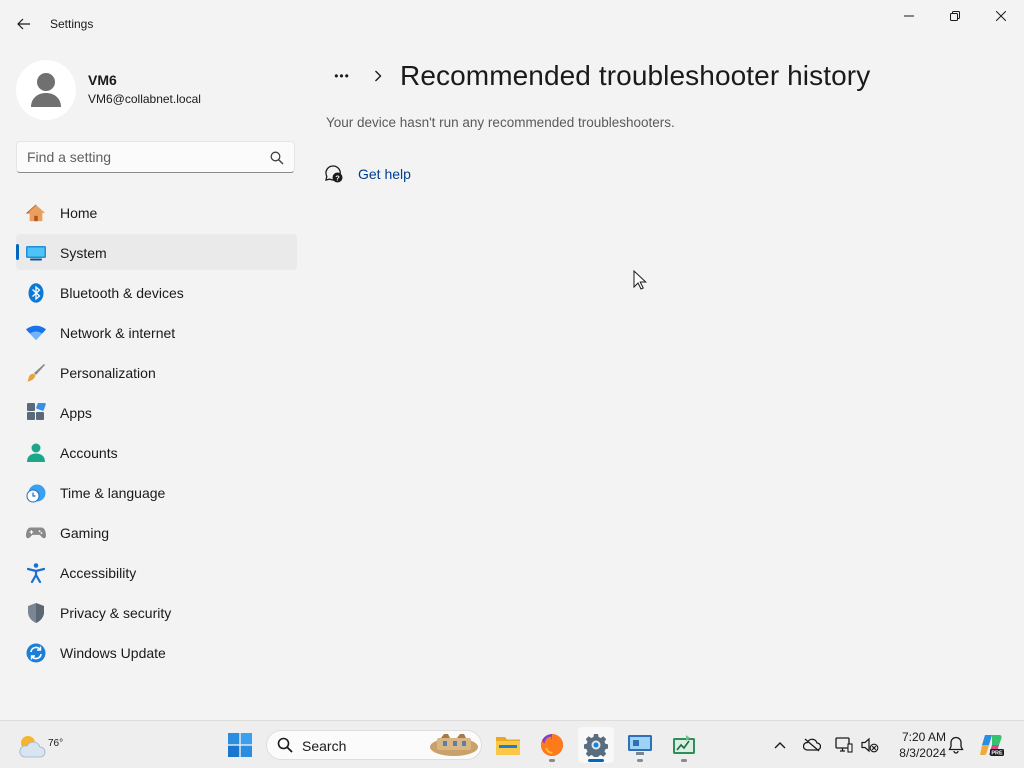 The height and width of the screenshot is (768, 1024). I want to click on system-icon, so click(36, 253).